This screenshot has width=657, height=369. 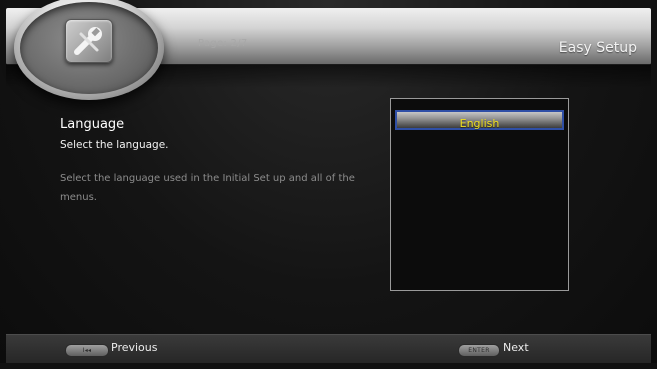 What do you see at coordinates (87, 350) in the screenshot?
I see `previous-key-icon: I◂◂` at bounding box center [87, 350].